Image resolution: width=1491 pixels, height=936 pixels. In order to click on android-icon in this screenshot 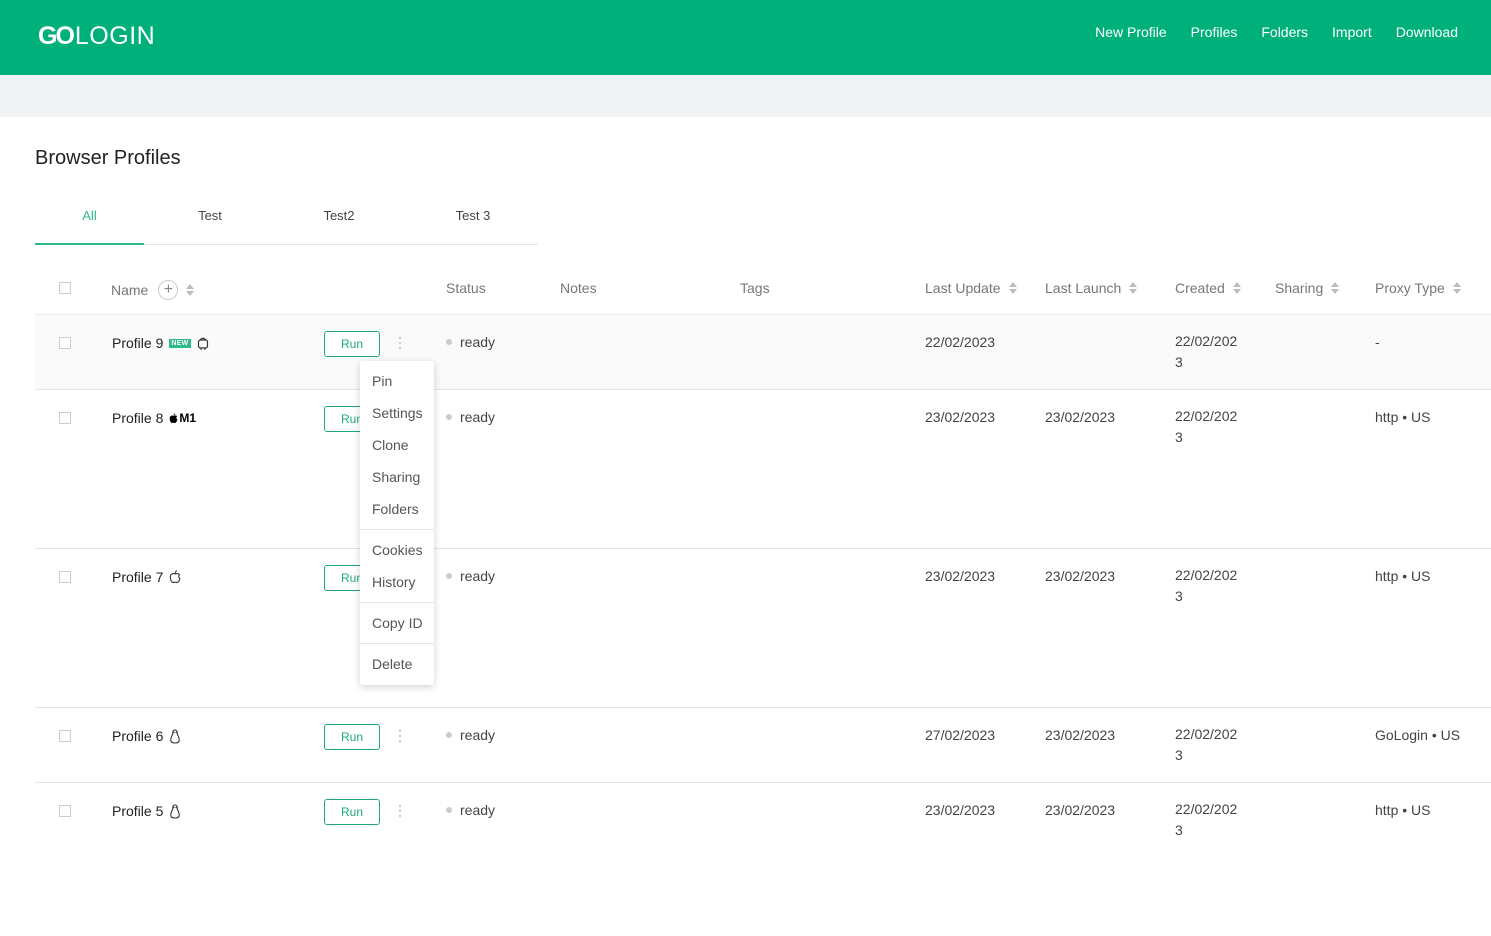, I will do `click(202, 343)`.